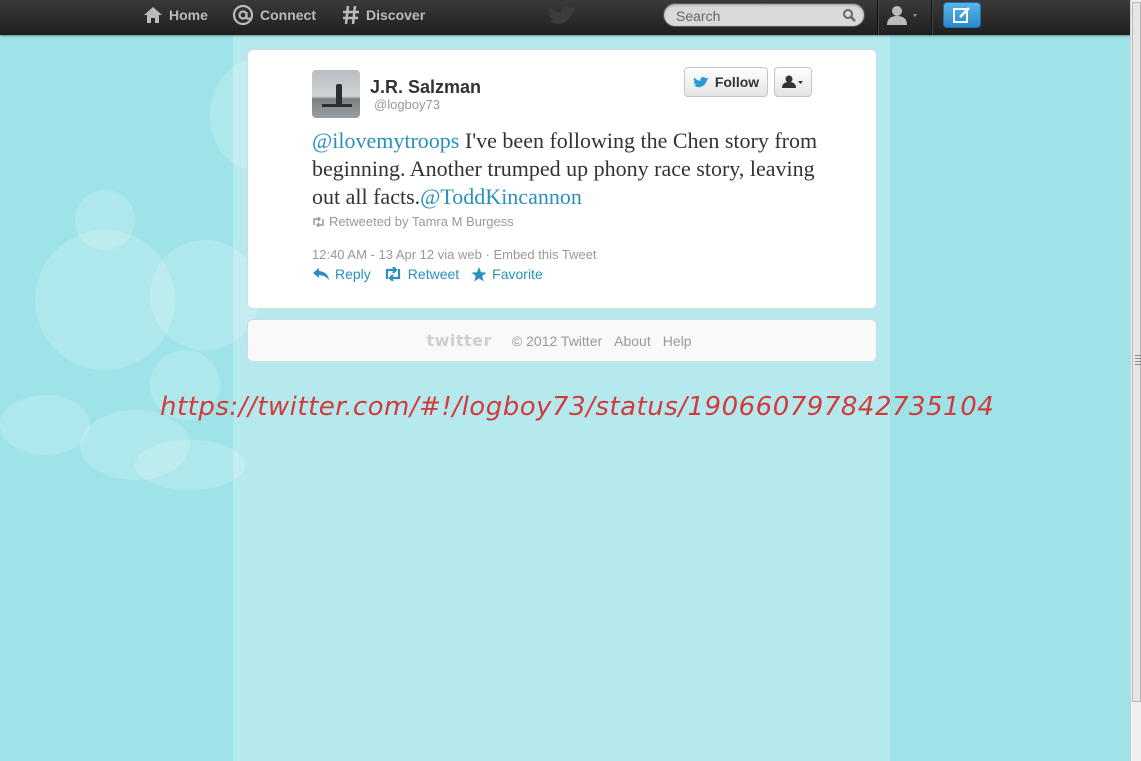 This screenshot has height=761, width=1141. I want to click on nav-home: Home, so click(175, 15).